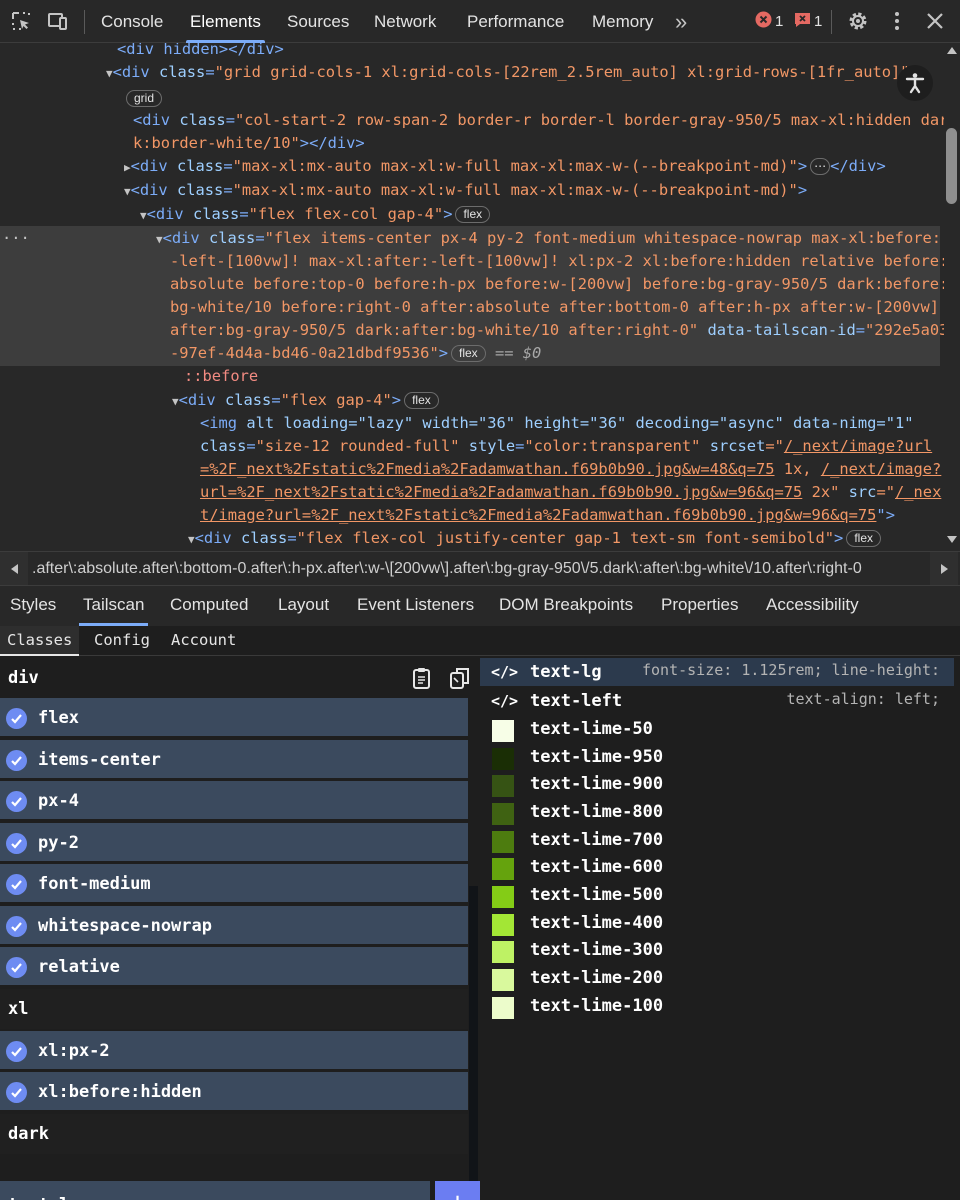 This screenshot has height=1200, width=960. I want to click on tab-memory: Memory, so click(622, 21).